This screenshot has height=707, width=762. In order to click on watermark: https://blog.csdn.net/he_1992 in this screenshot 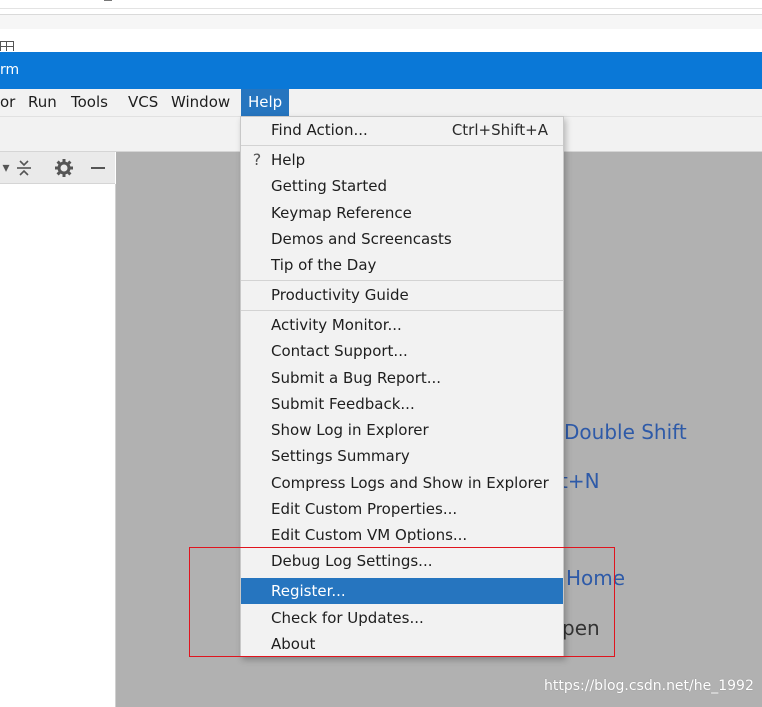, I will do `click(649, 686)`.